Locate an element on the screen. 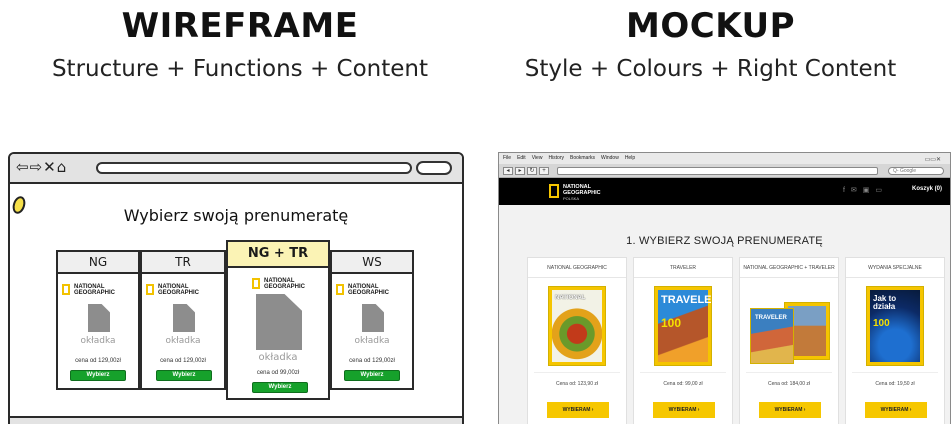 This screenshot has height=424, width=951. menu-file: File is located at coordinates (507, 158).